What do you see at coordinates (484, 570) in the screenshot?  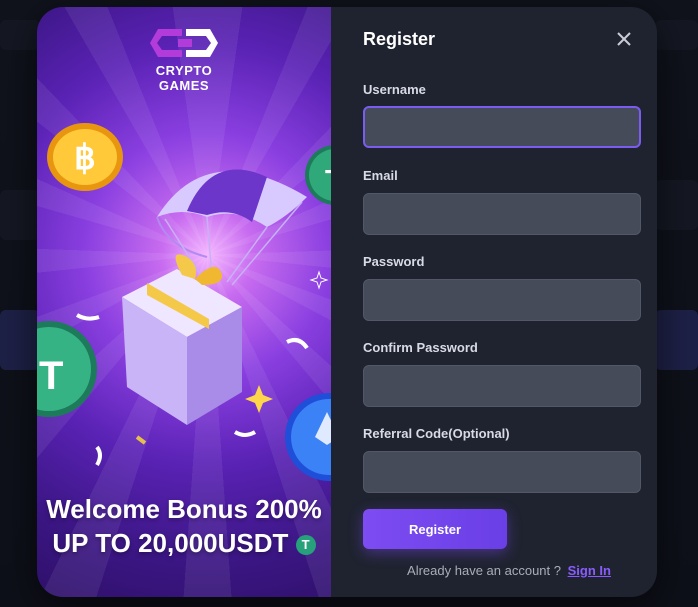 I see `signin-prompt: Already have an account ?` at bounding box center [484, 570].